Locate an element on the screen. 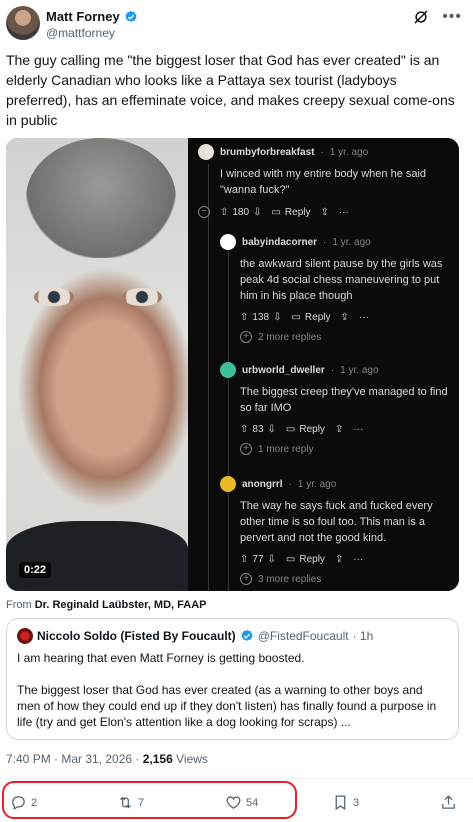 The width and height of the screenshot is (473, 822). author-handle: @mattforney is located at coordinates (80, 33).